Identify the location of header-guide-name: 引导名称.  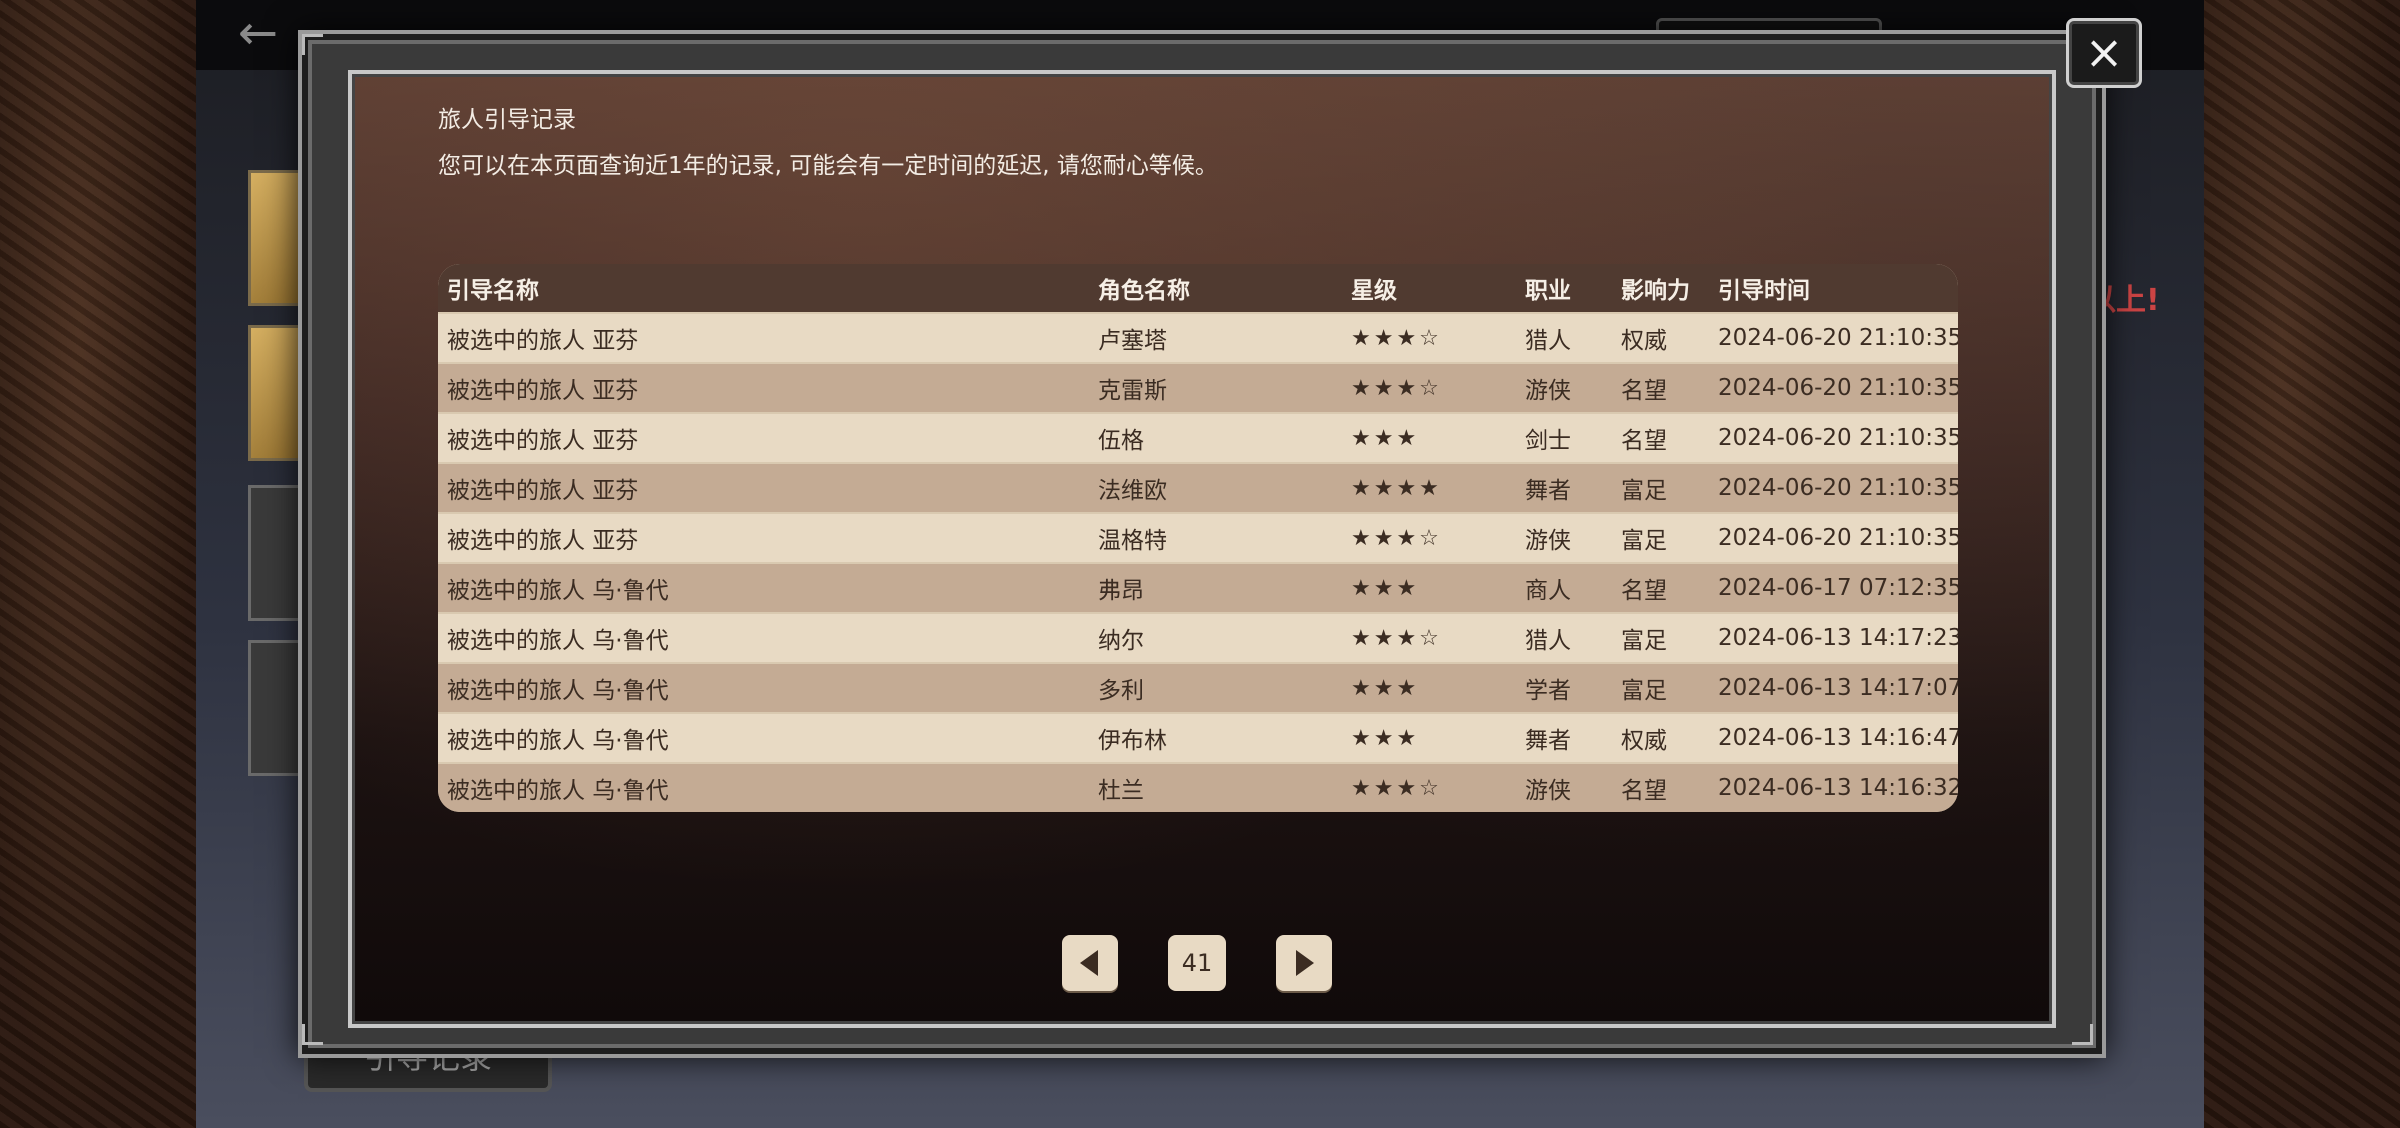
(493, 291).